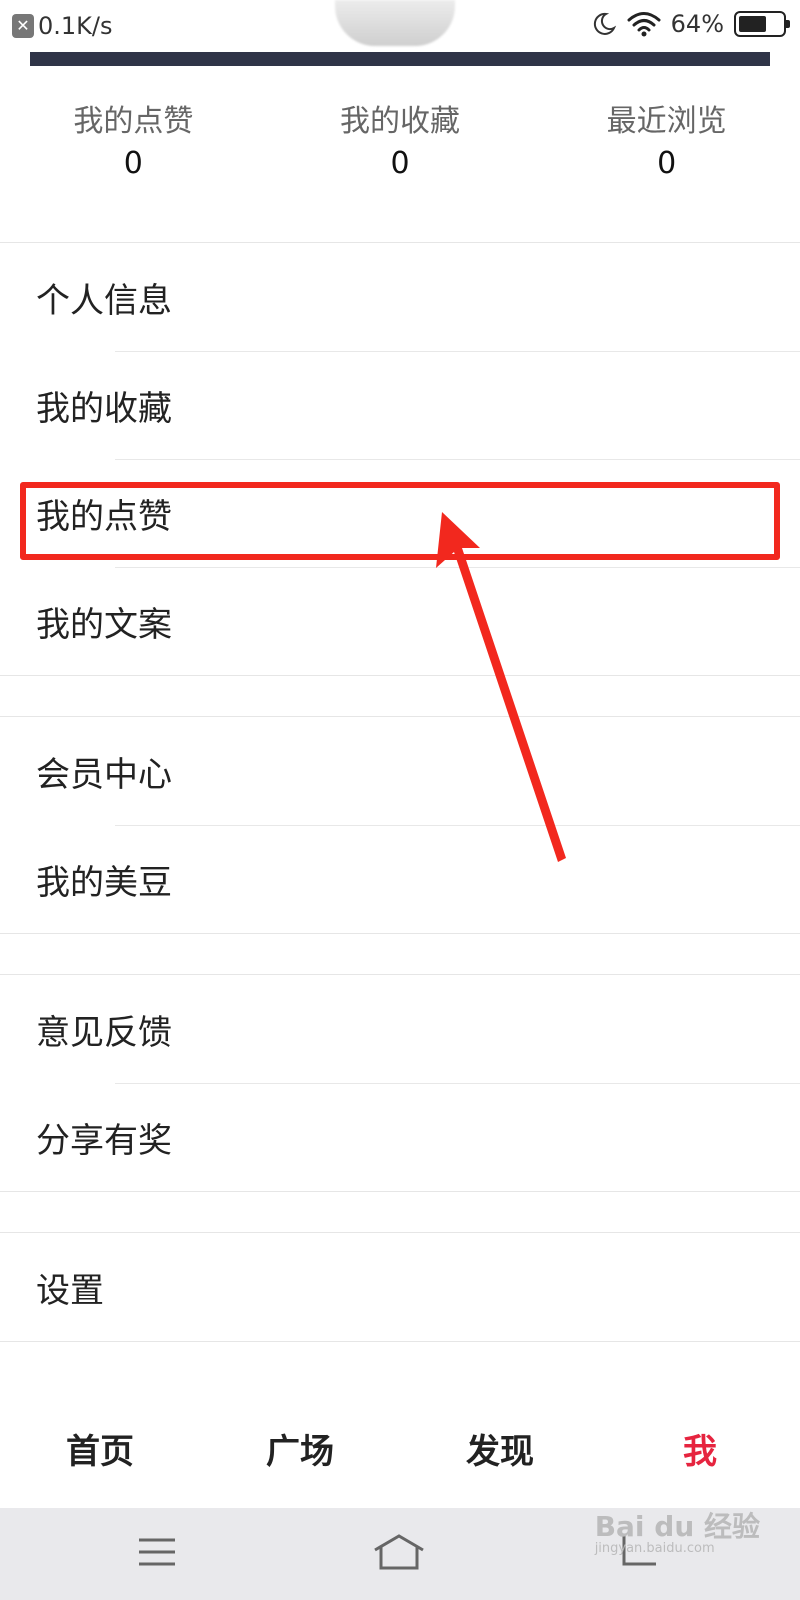 This screenshot has width=800, height=1600. I want to click on stat-label: 最近浏览, so click(666, 121).